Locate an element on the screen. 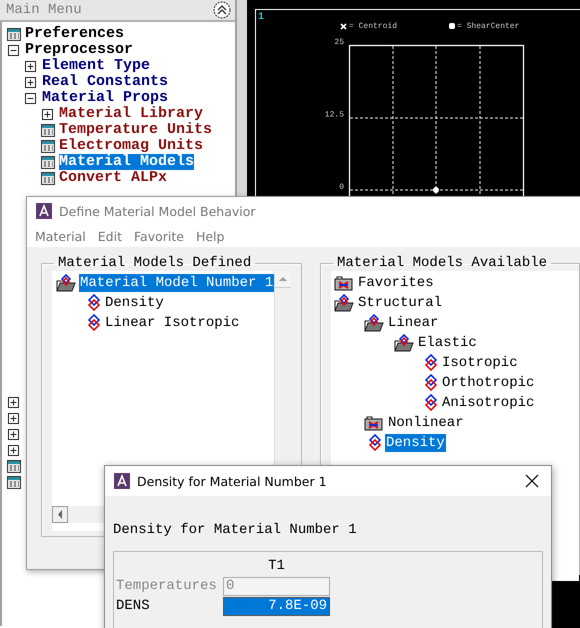  axis-label: 0 is located at coordinates (341, 187).